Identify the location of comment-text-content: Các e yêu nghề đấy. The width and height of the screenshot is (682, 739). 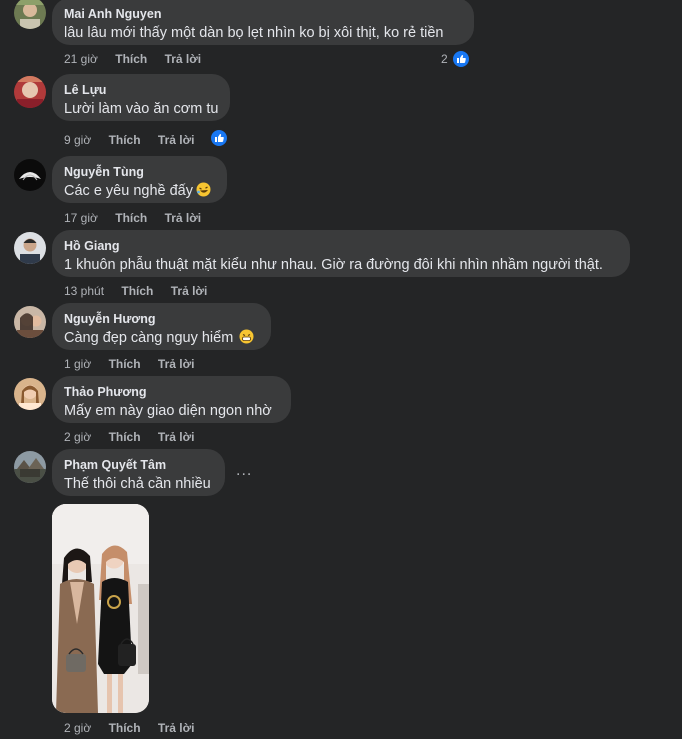
(128, 191).